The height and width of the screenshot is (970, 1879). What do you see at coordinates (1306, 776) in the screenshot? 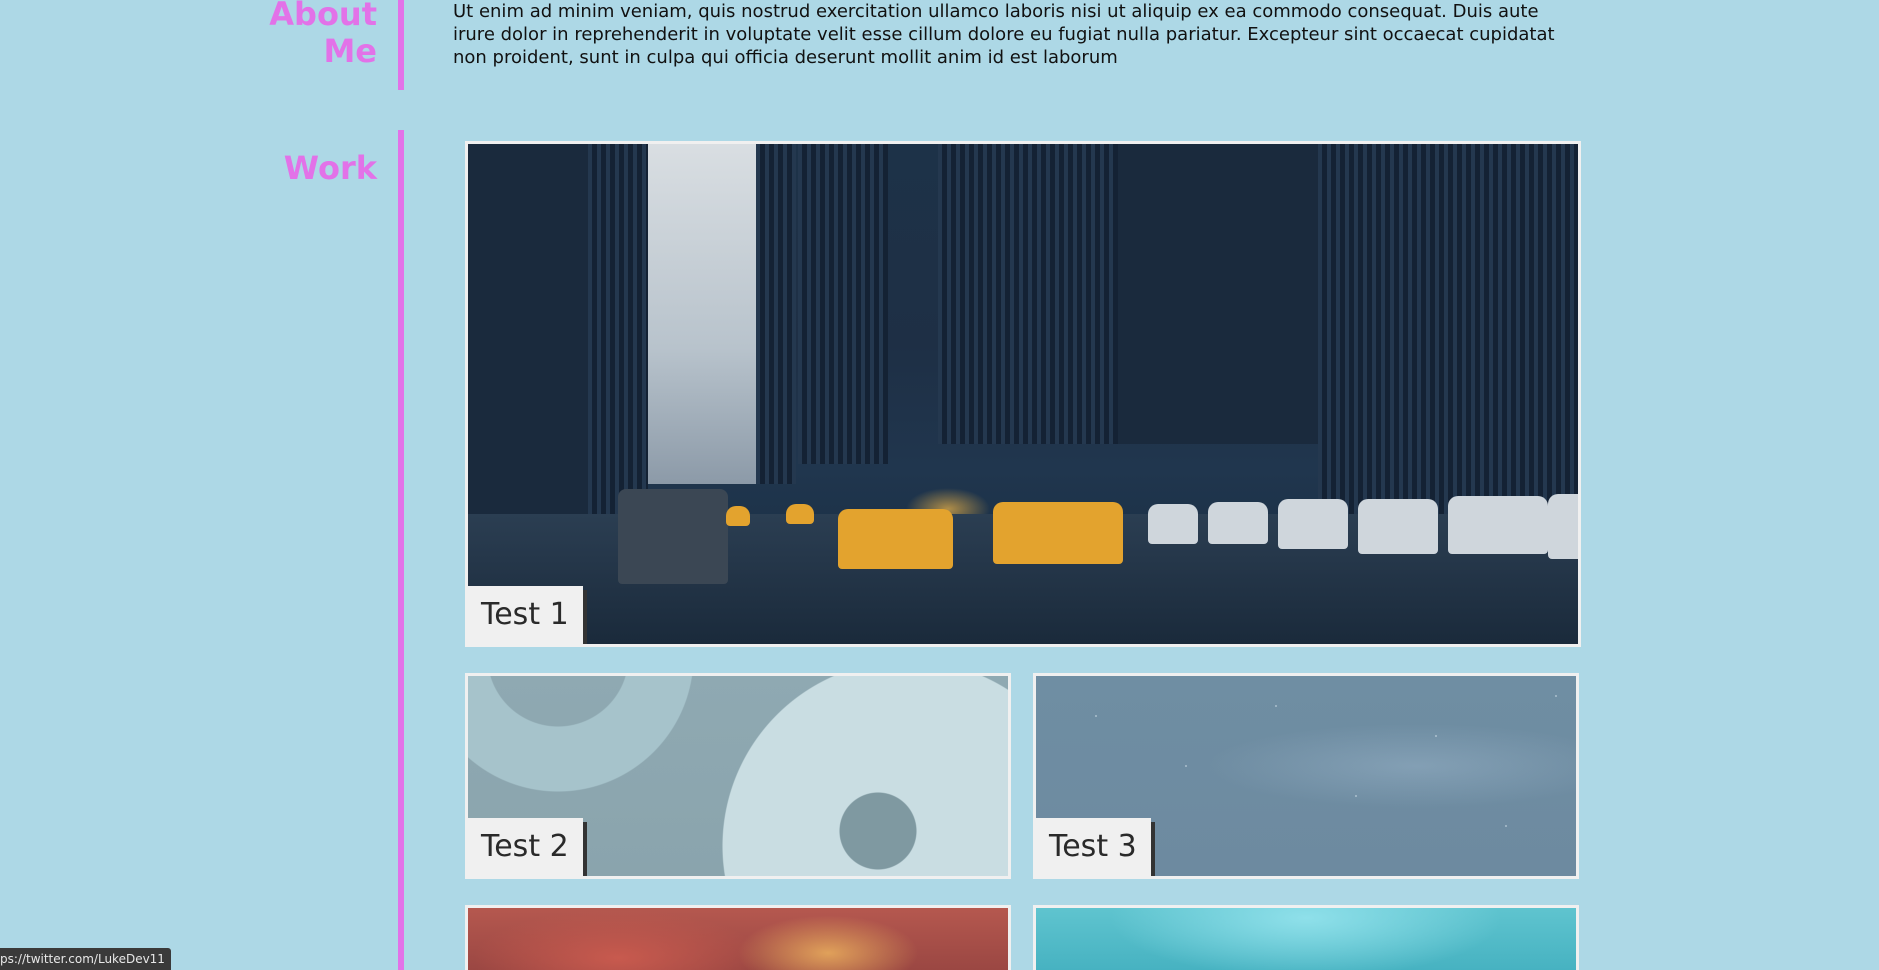
I see `work-card-test-3: Test 3` at bounding box center [1306, 776].